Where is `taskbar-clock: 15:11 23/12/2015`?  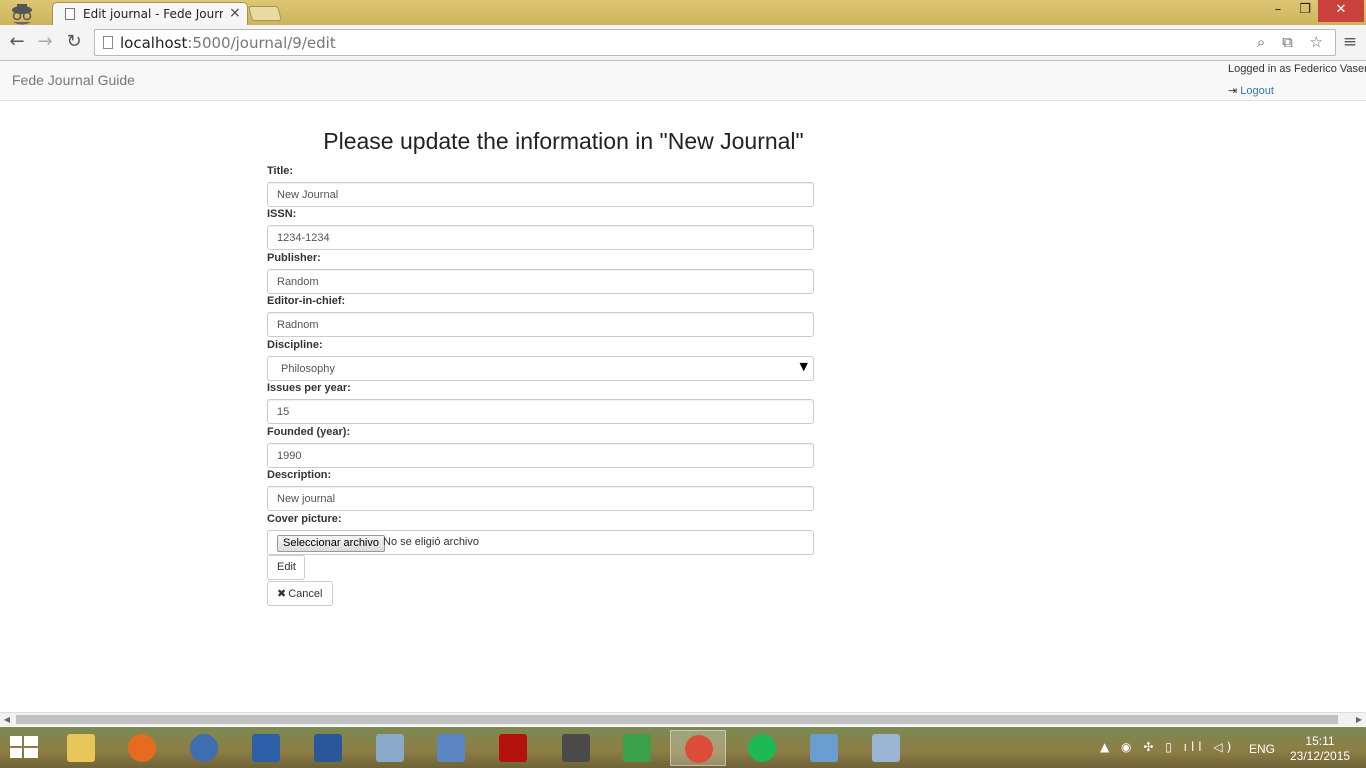
taskbar-clock: 15:11 23/12/2015 is located at coordinates (1320, 749).